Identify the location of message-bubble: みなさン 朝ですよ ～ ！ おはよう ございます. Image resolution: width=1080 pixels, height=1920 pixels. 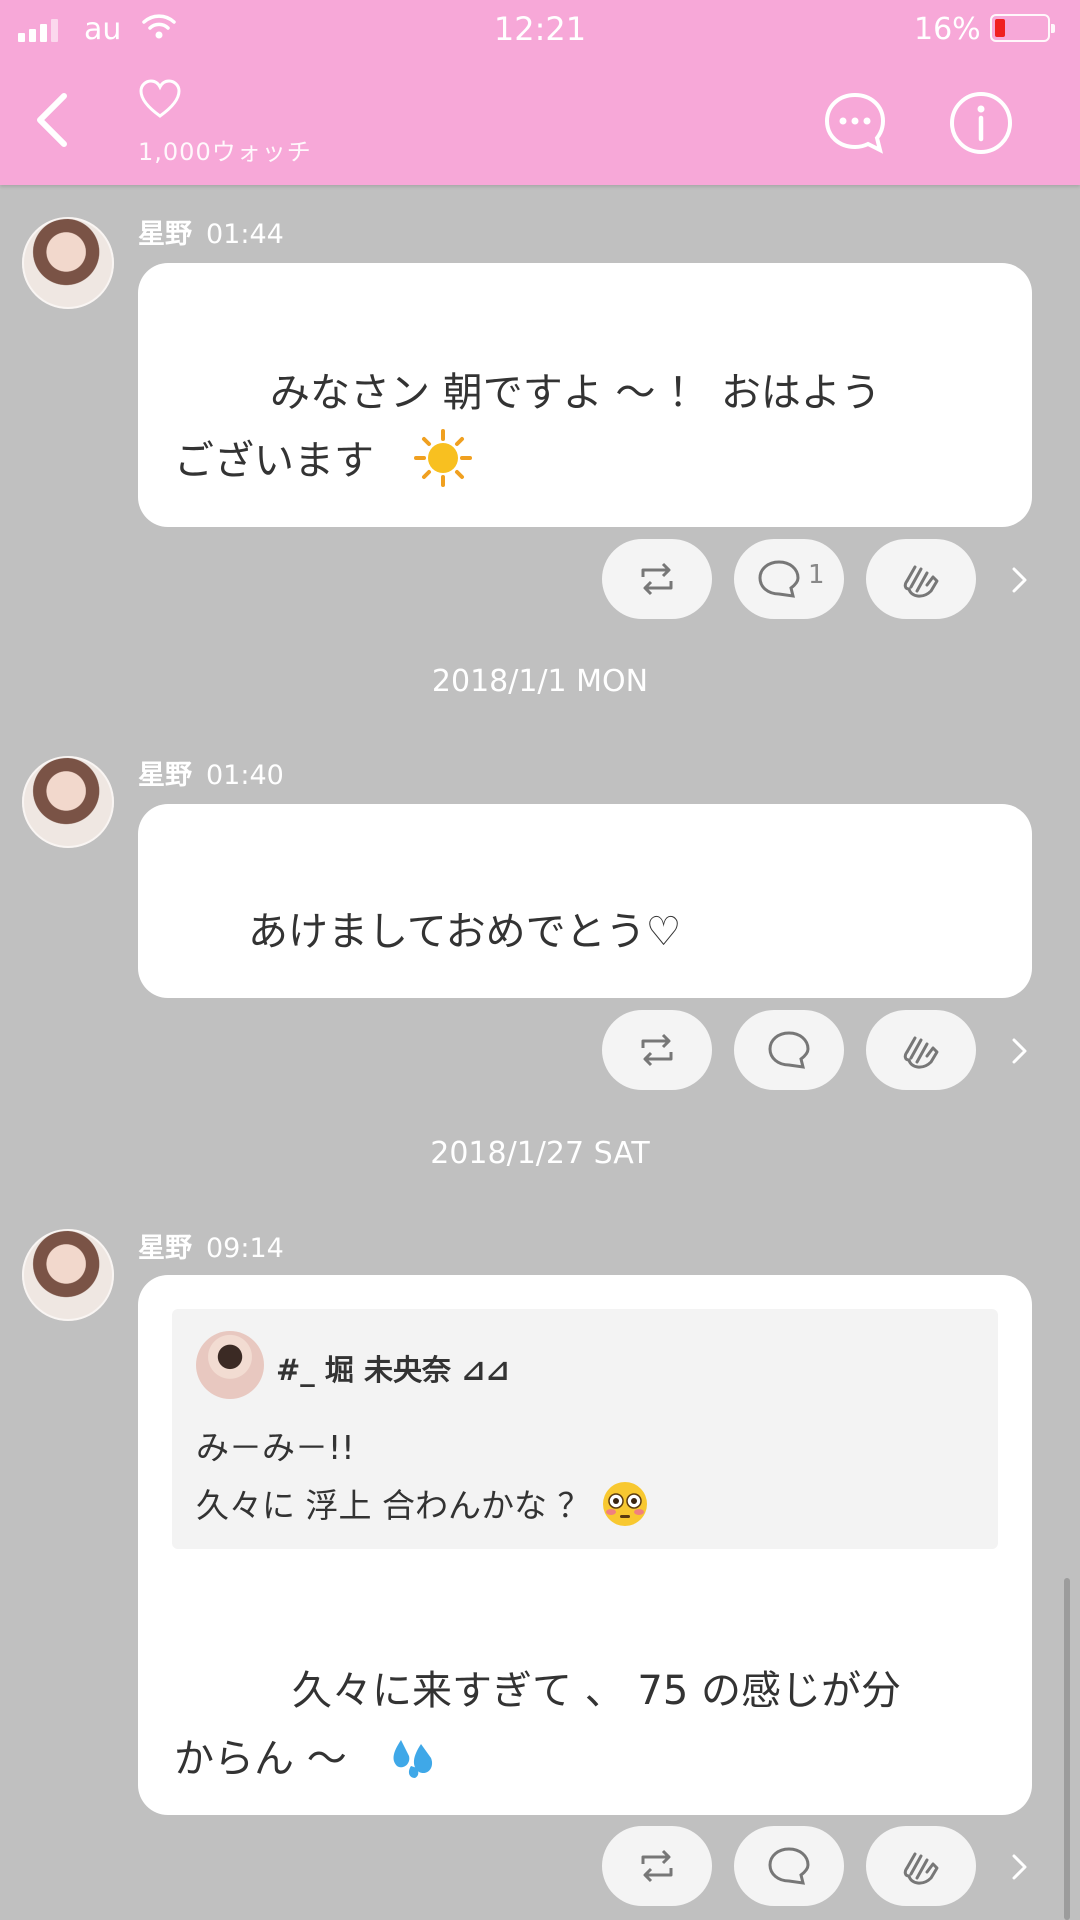
(585, 395).